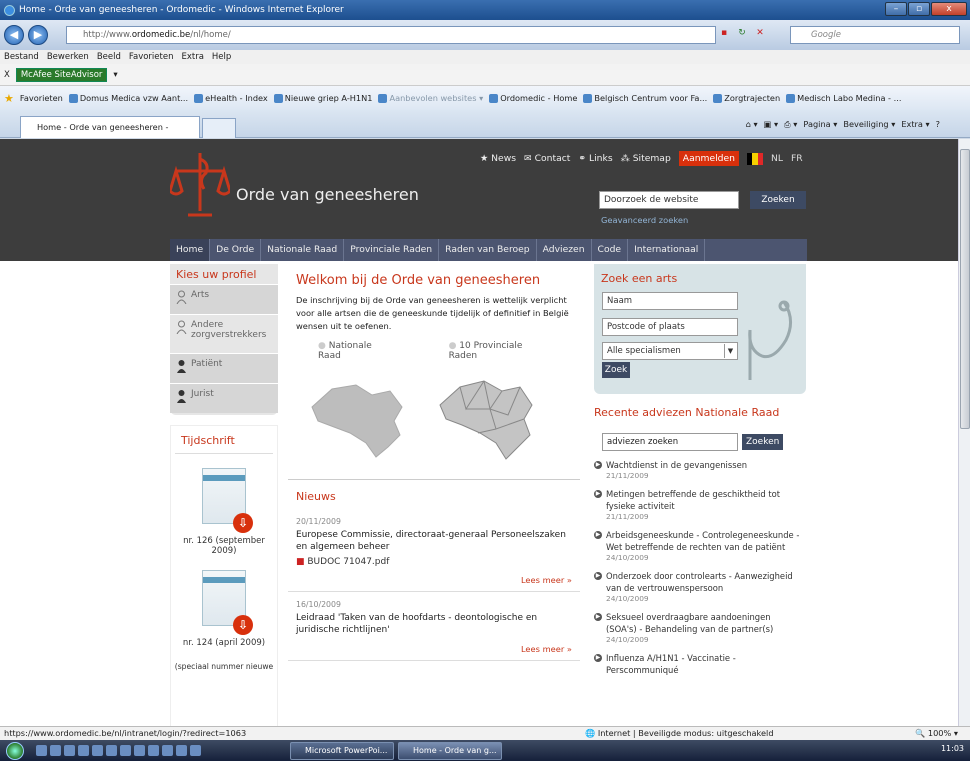  Describe the element at coordinates (9, 98) in the screenshot. I see `favorites-star-icon: ★` at that location.